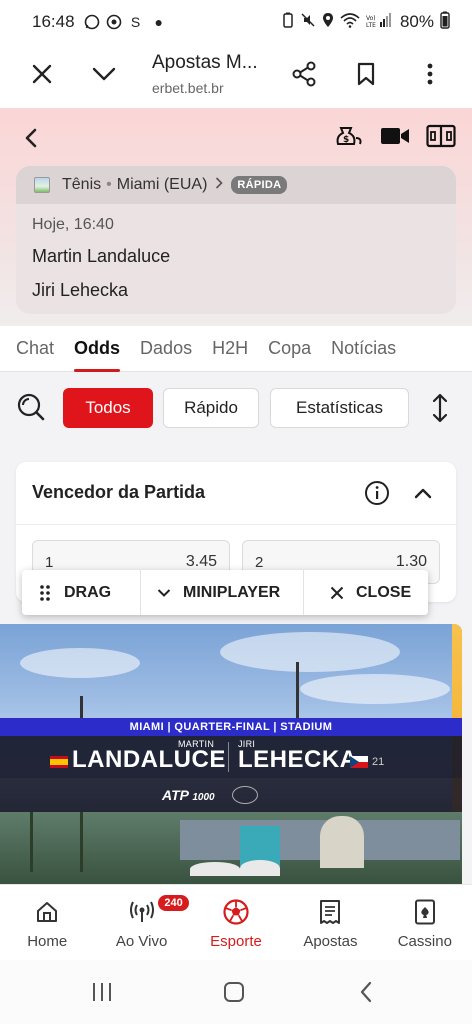 The image size is (472, 1024). Describe the element at coordinates (416, 21) in the screenshot. I see `battery-percent: 80%` at that location.